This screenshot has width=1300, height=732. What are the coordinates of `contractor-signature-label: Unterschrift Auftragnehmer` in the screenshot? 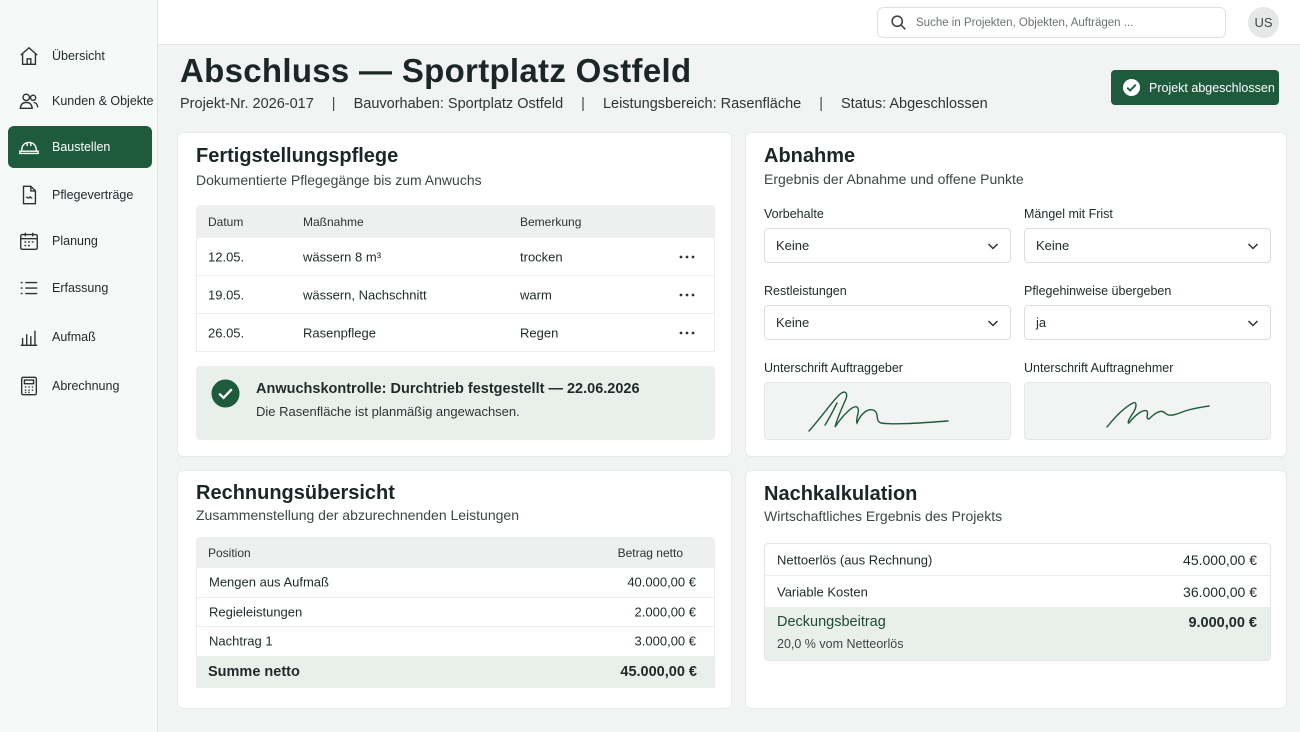 It's located at (1099, 368).